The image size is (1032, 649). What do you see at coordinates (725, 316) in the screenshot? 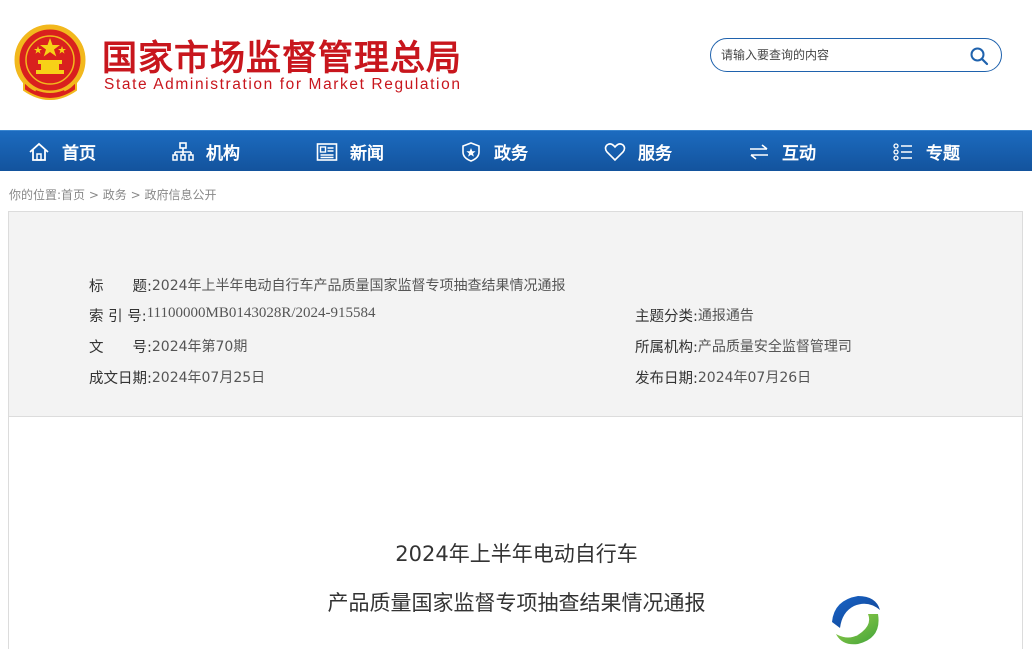
I see `category-value: 通报通告` at bounding box center [725, 316].